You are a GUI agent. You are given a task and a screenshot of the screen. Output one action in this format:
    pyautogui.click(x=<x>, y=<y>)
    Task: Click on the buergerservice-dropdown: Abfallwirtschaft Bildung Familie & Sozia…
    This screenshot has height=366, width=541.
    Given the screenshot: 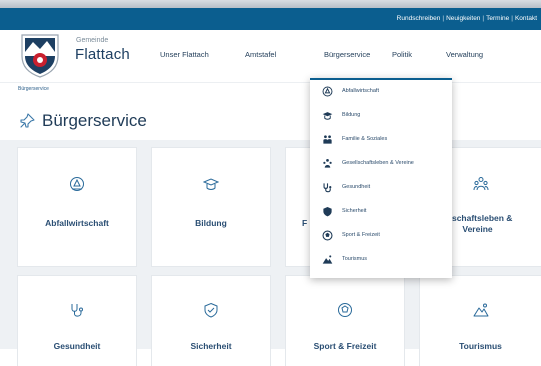 What is the action you would take?
    pyautogui.click(x=381, y=178)
    